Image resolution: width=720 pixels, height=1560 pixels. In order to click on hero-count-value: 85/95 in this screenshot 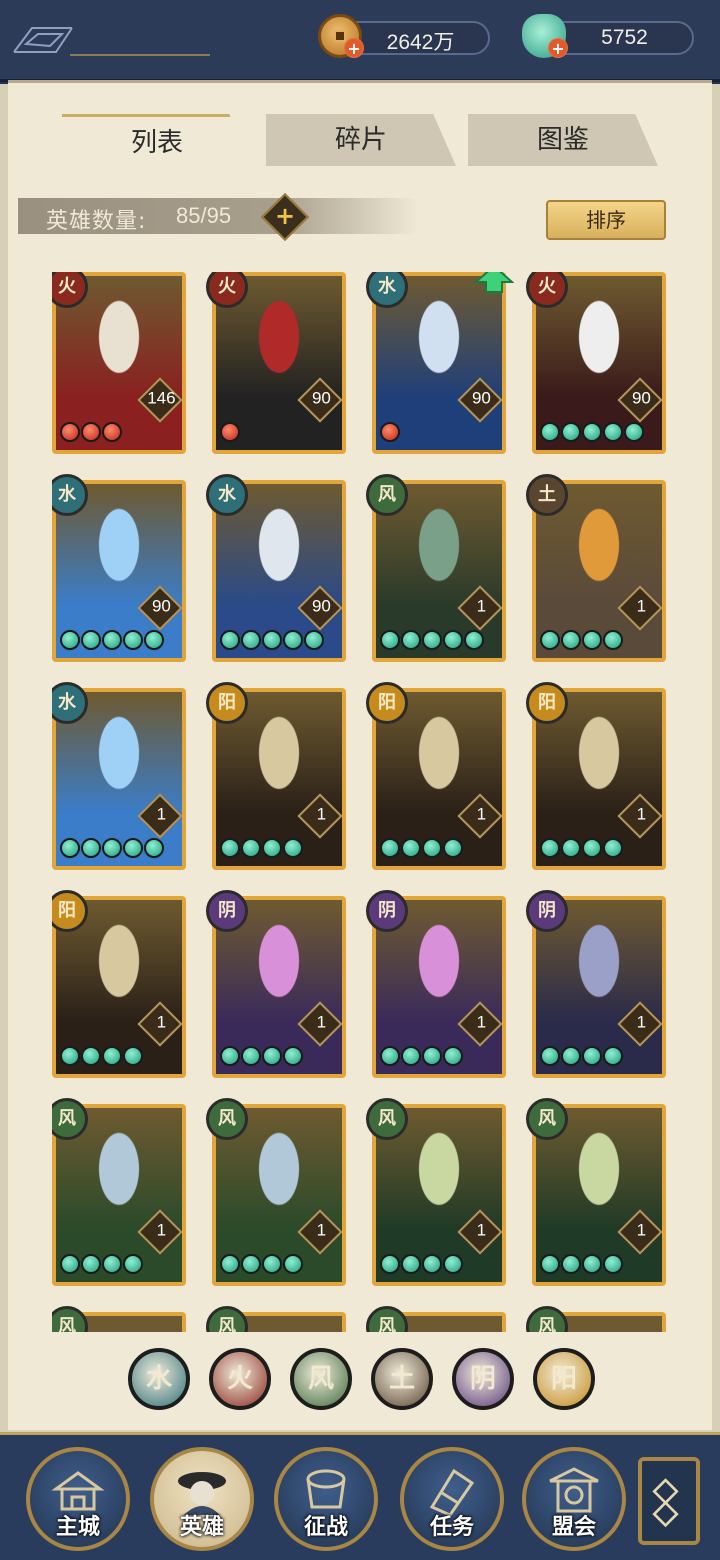, I will do `click(204, 215)`.